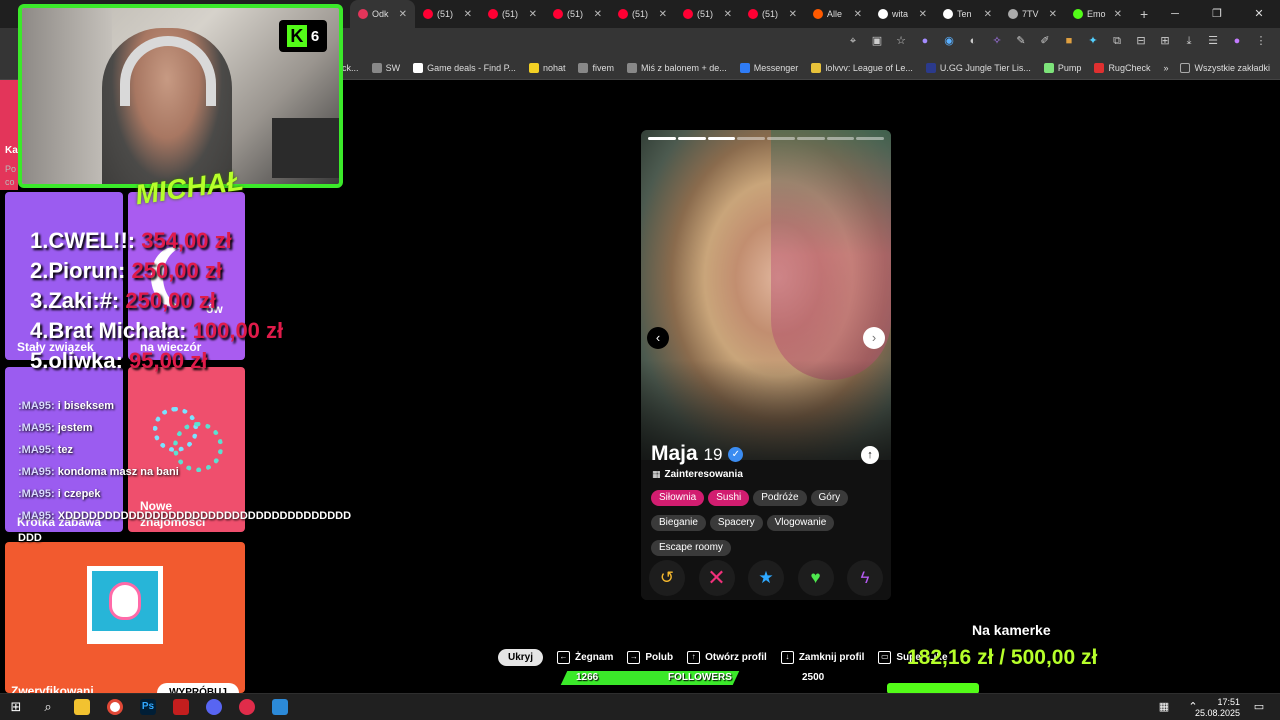  What do you see at coordinates (949, 41) in the screenshot?
I see `extension-icon: ◉` at bounding box center [949, 41].